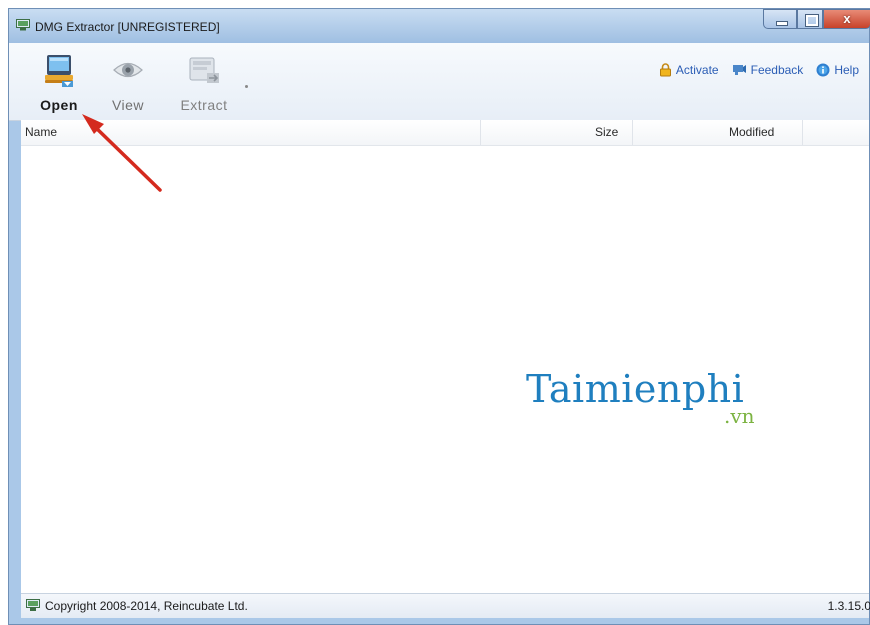 The height and width of the screenshot is (625, 870). What do you see at coordinates (635, 389) in the screenshot?
I see `watermark-text: Taimienphi` at bounding box center [635, 389].